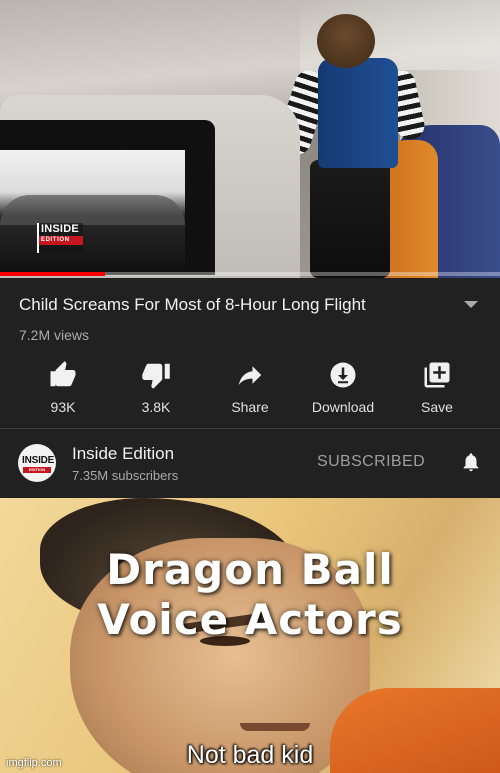 Image resolution: width=500 pixels, height=773 pixels. Describe the element at coordinates (63, 389) in the screenshot. I see `like-button: 93K` at that location.